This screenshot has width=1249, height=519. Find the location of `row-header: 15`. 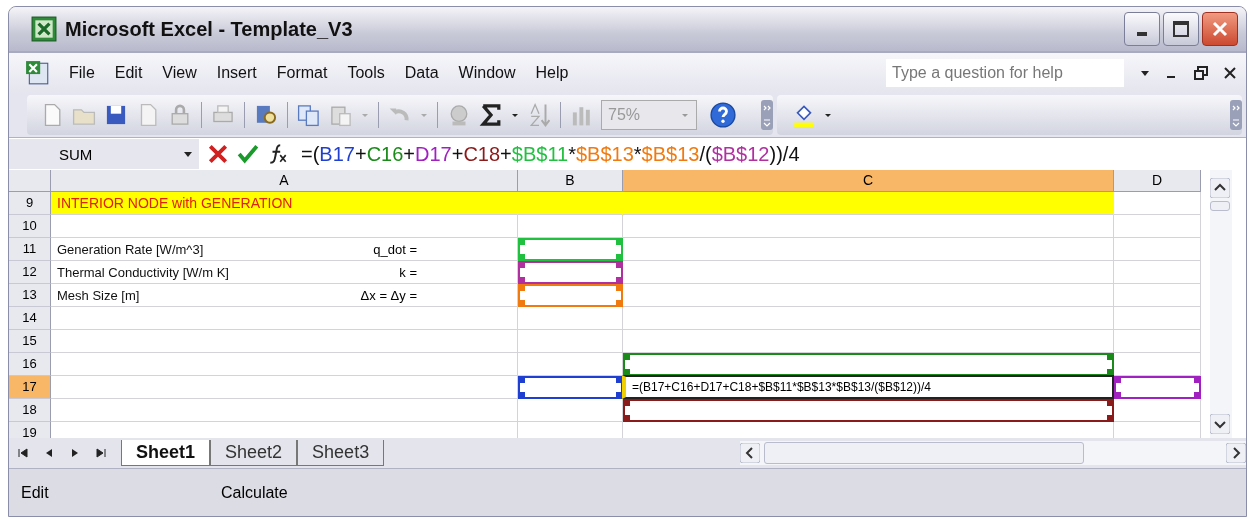

row-header: 15 is located at coordinates (30, 341).